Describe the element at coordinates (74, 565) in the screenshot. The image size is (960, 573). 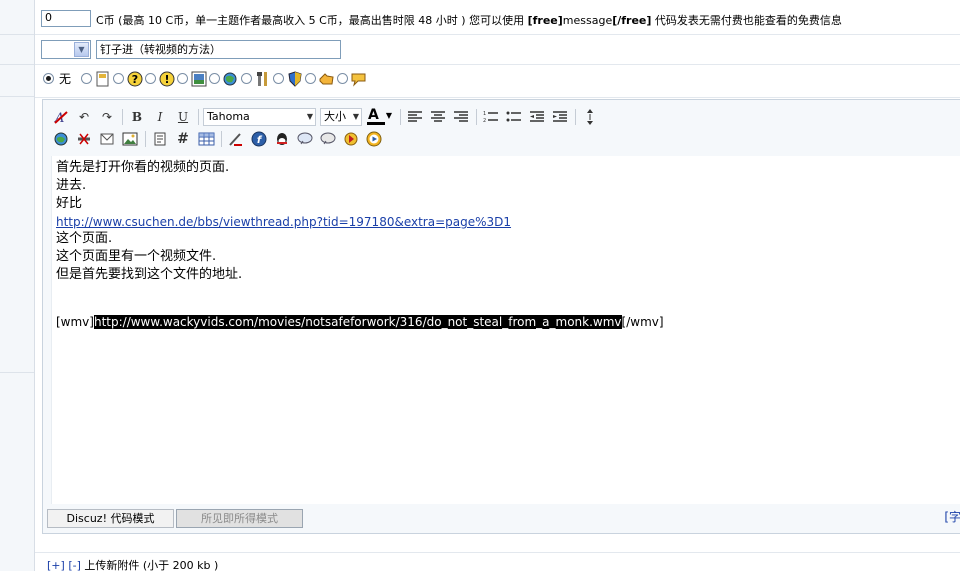
I see `attach-collapse-link: [-]` at that location.